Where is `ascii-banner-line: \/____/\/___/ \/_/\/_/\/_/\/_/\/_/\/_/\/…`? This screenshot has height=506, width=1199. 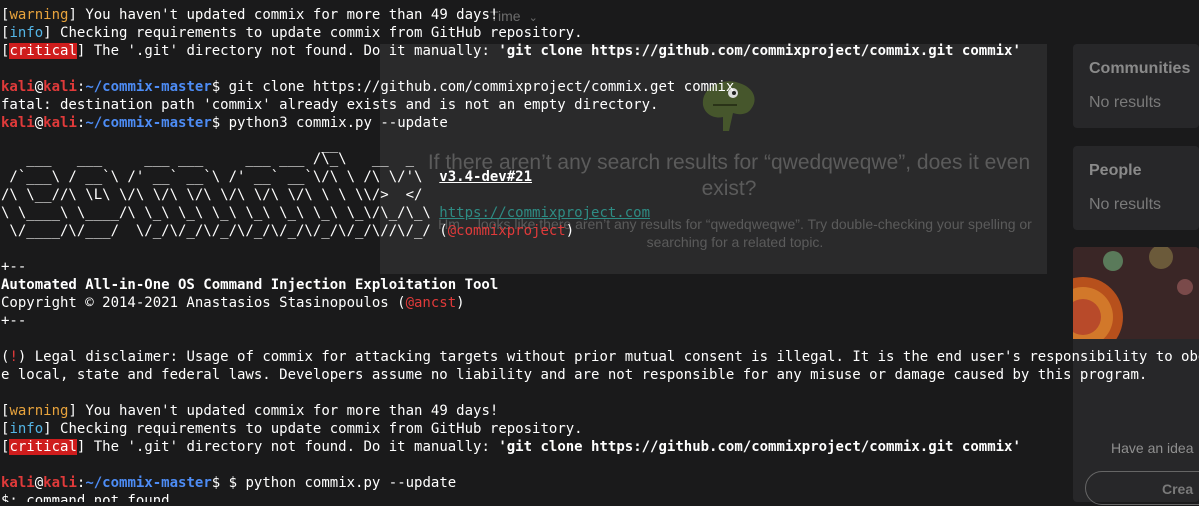
ascii-banner-line: \/____/\/___/ \/_/\/_/\/_/\/_/\/_/\/_/\/… is located at coordinates (288, 231).